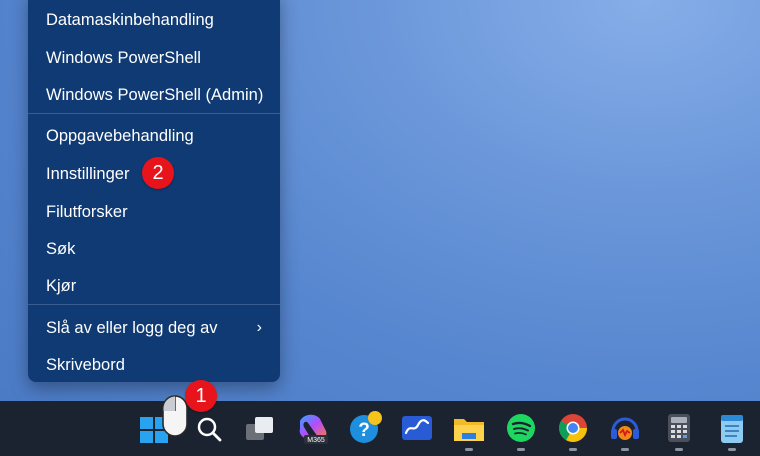  I want to click on taskbar: M365 ?, so click(380, 428).